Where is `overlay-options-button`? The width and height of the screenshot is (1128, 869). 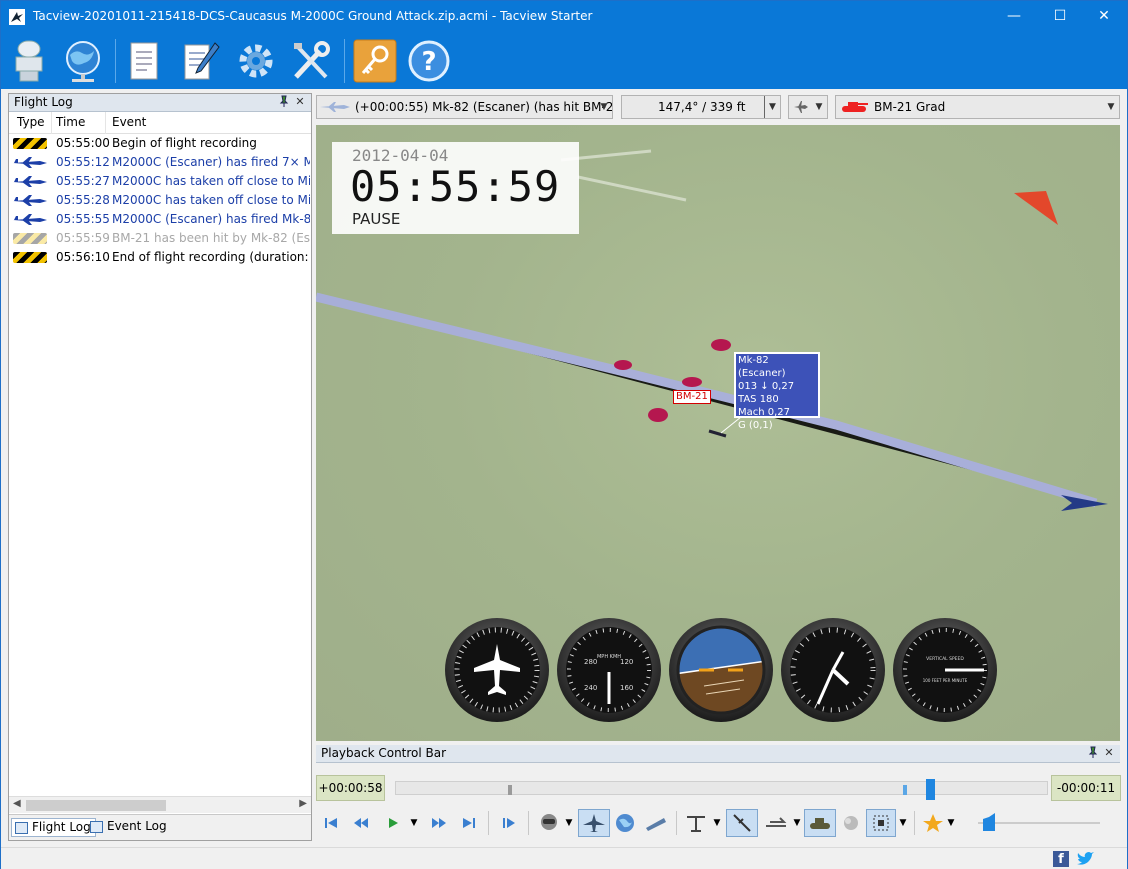
overlay-options-button is located at coordinates (881, 823).